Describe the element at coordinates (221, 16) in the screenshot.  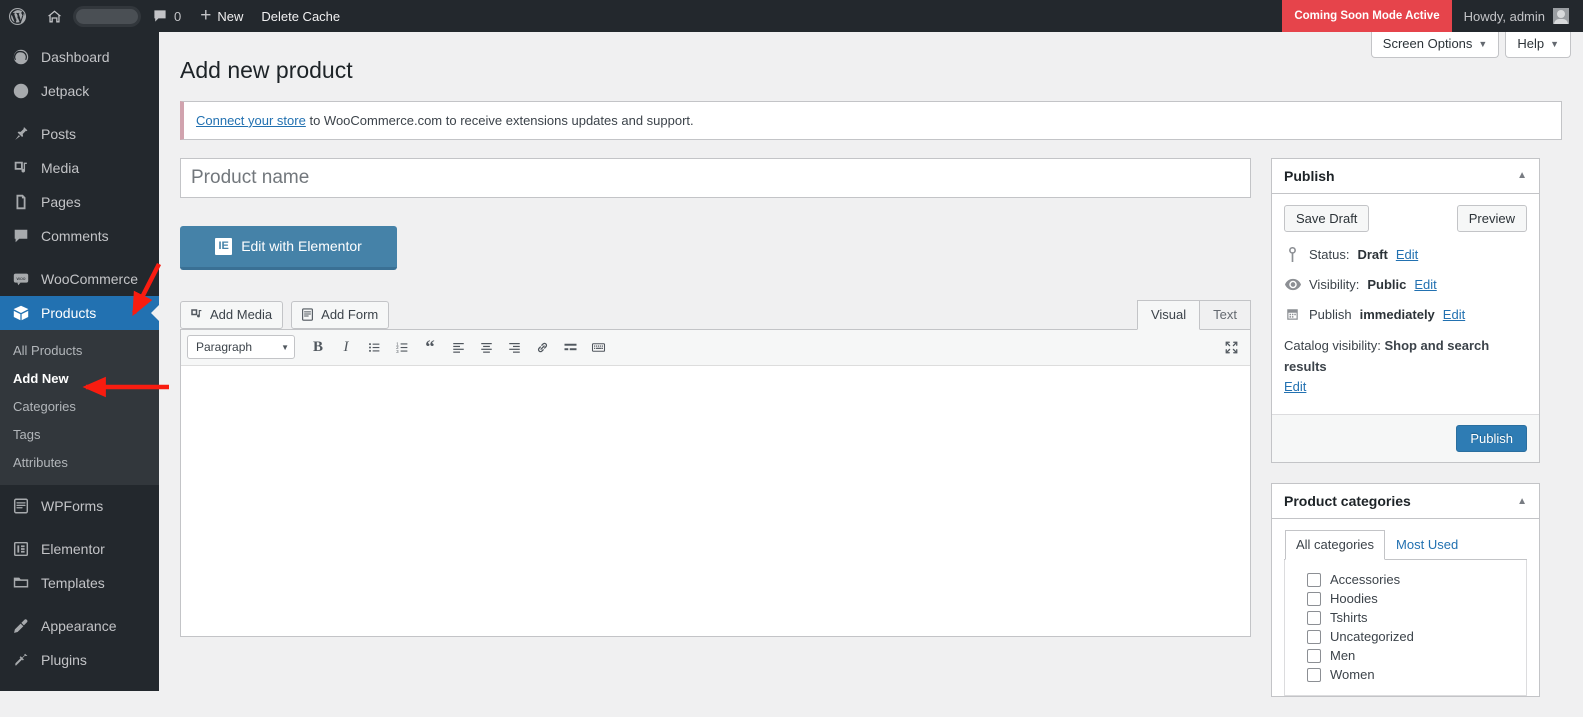
I see `new-content-button: + New` at that location.